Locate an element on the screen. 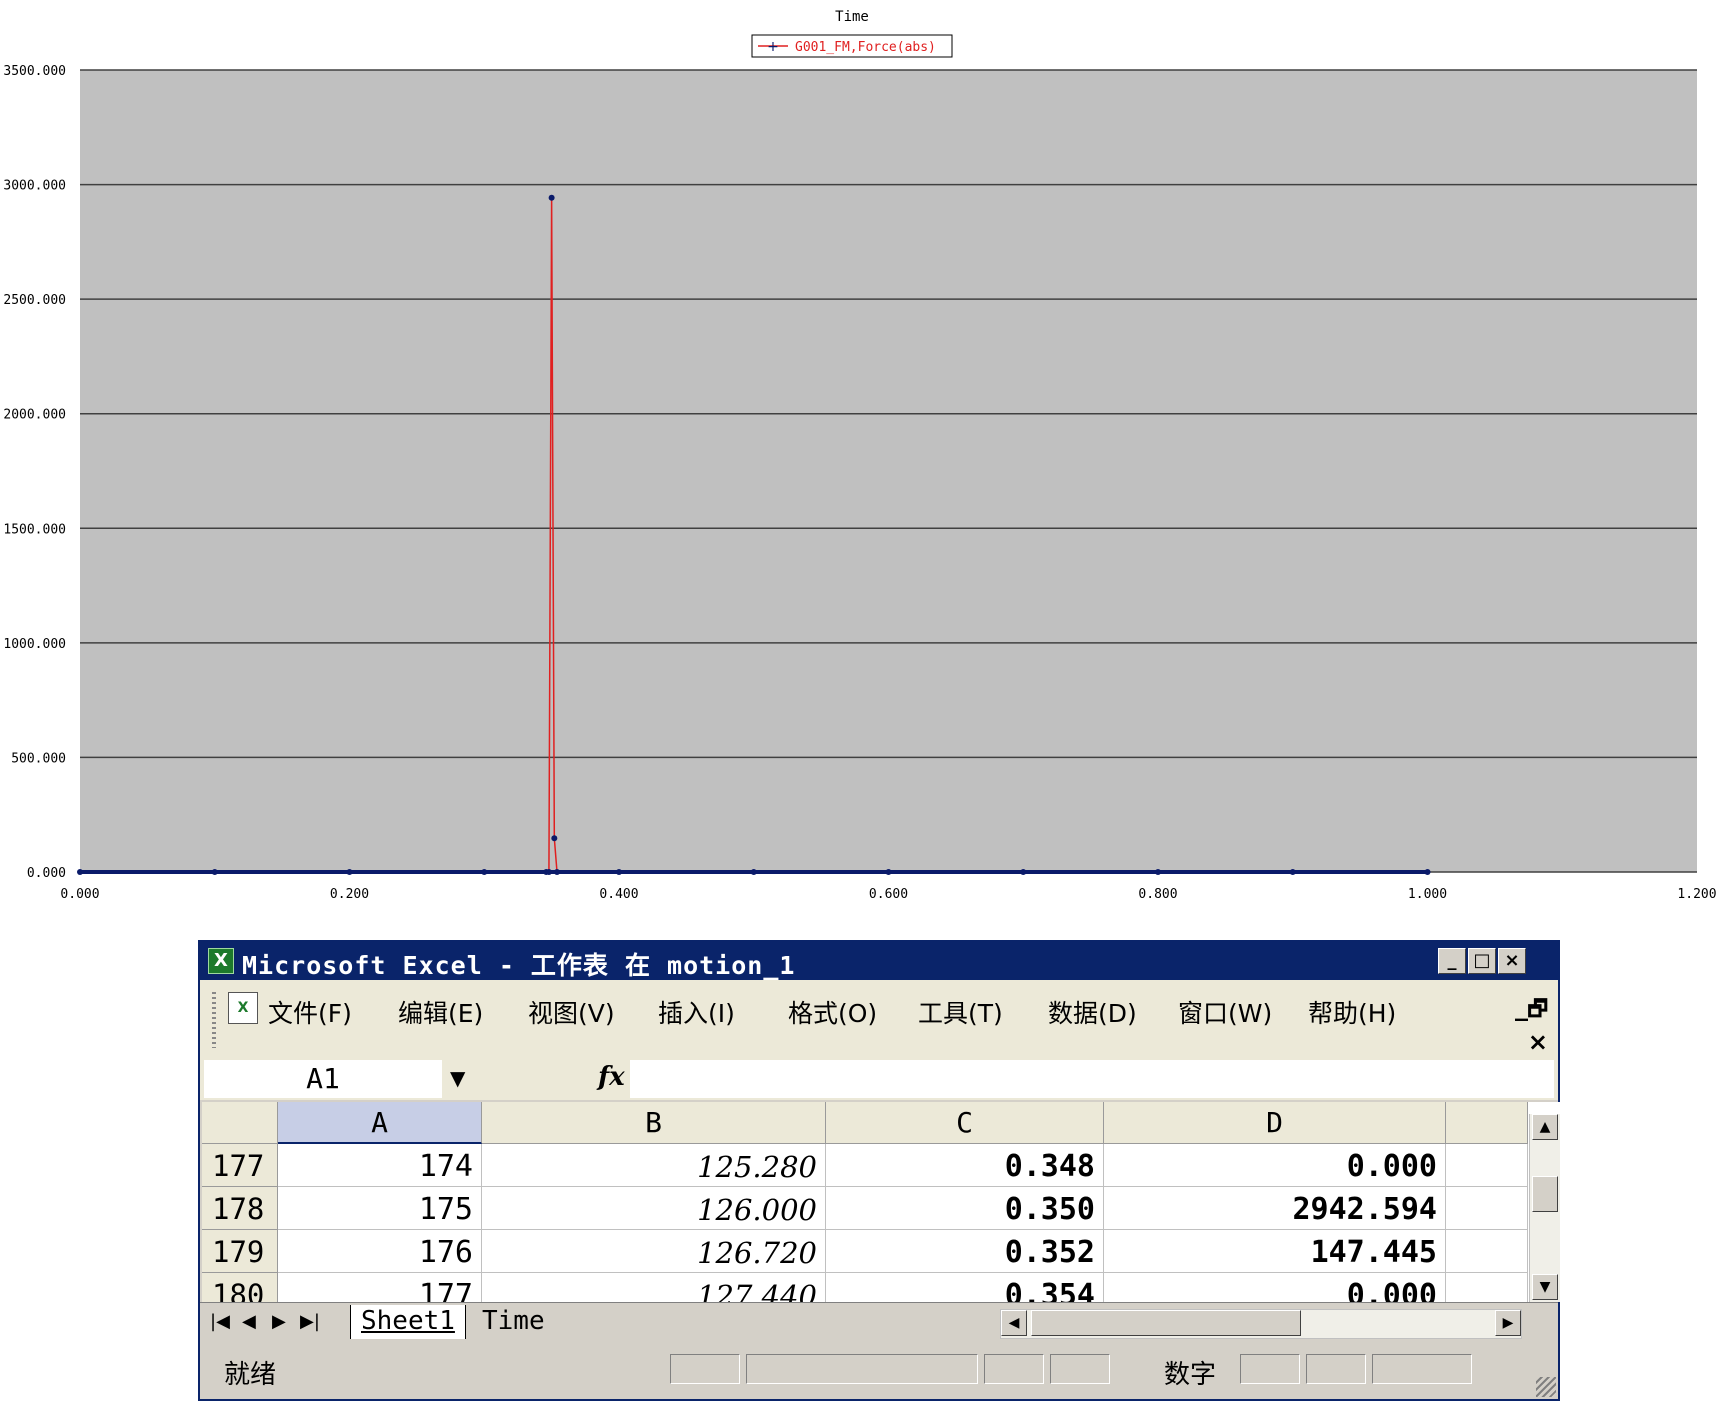  menu-tools: 工具(T) is located at coordinates (960, 1012).